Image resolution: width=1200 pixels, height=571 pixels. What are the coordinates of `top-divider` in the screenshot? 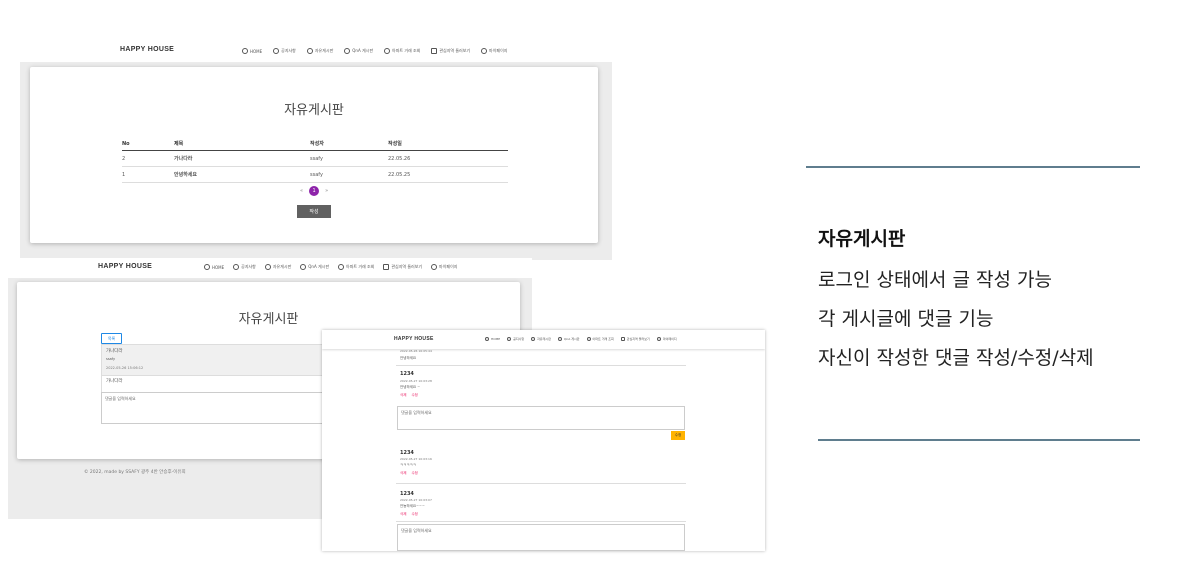 It's located at (973, 167).